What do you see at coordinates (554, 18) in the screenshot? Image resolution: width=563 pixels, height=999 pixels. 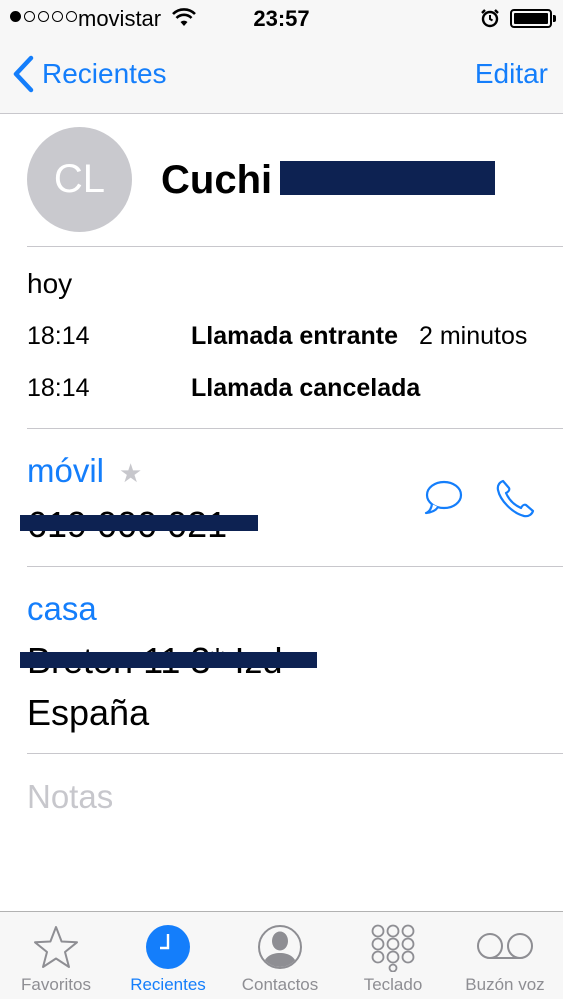 I see `battery-tip` at bounding box center [554, 18].